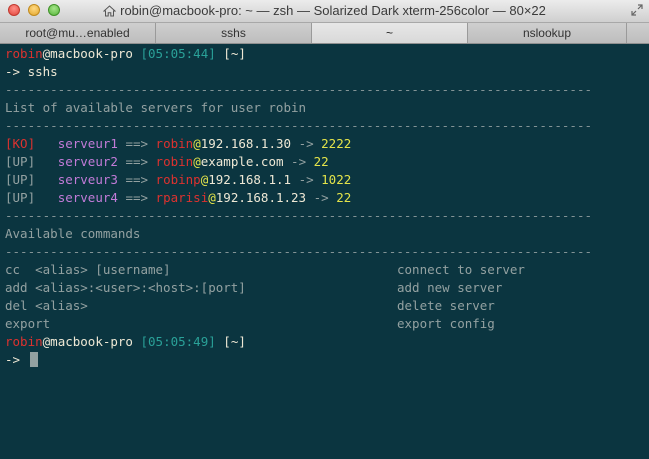 Image resolution: width=649 pixels, height=459 pixels. I want to click on command-help-row: del <alias> delete server, so click(325, 305).